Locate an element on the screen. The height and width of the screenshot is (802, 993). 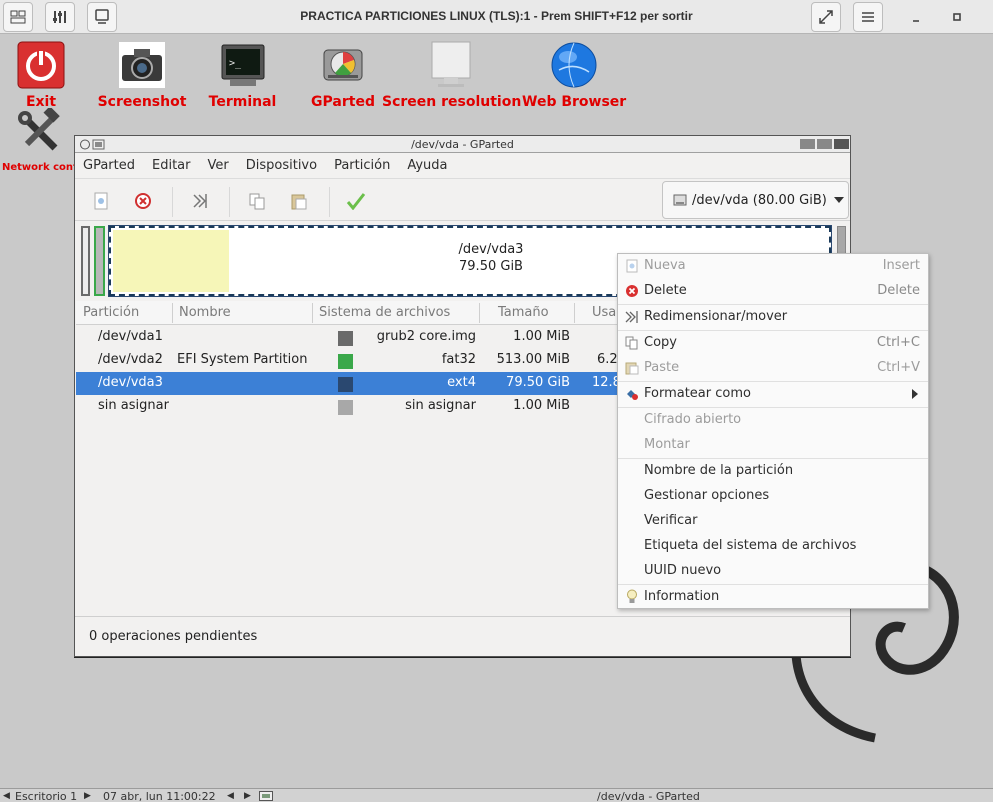
col-tamano: Tamaño is located at coordinates (523, 312).